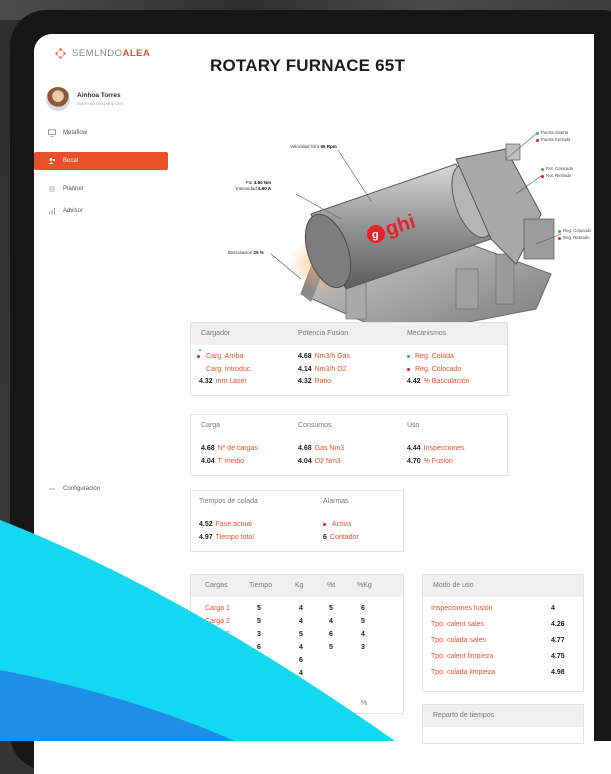  I want to click on reparto-title: Reparto de tiempos, so click(464, 715).